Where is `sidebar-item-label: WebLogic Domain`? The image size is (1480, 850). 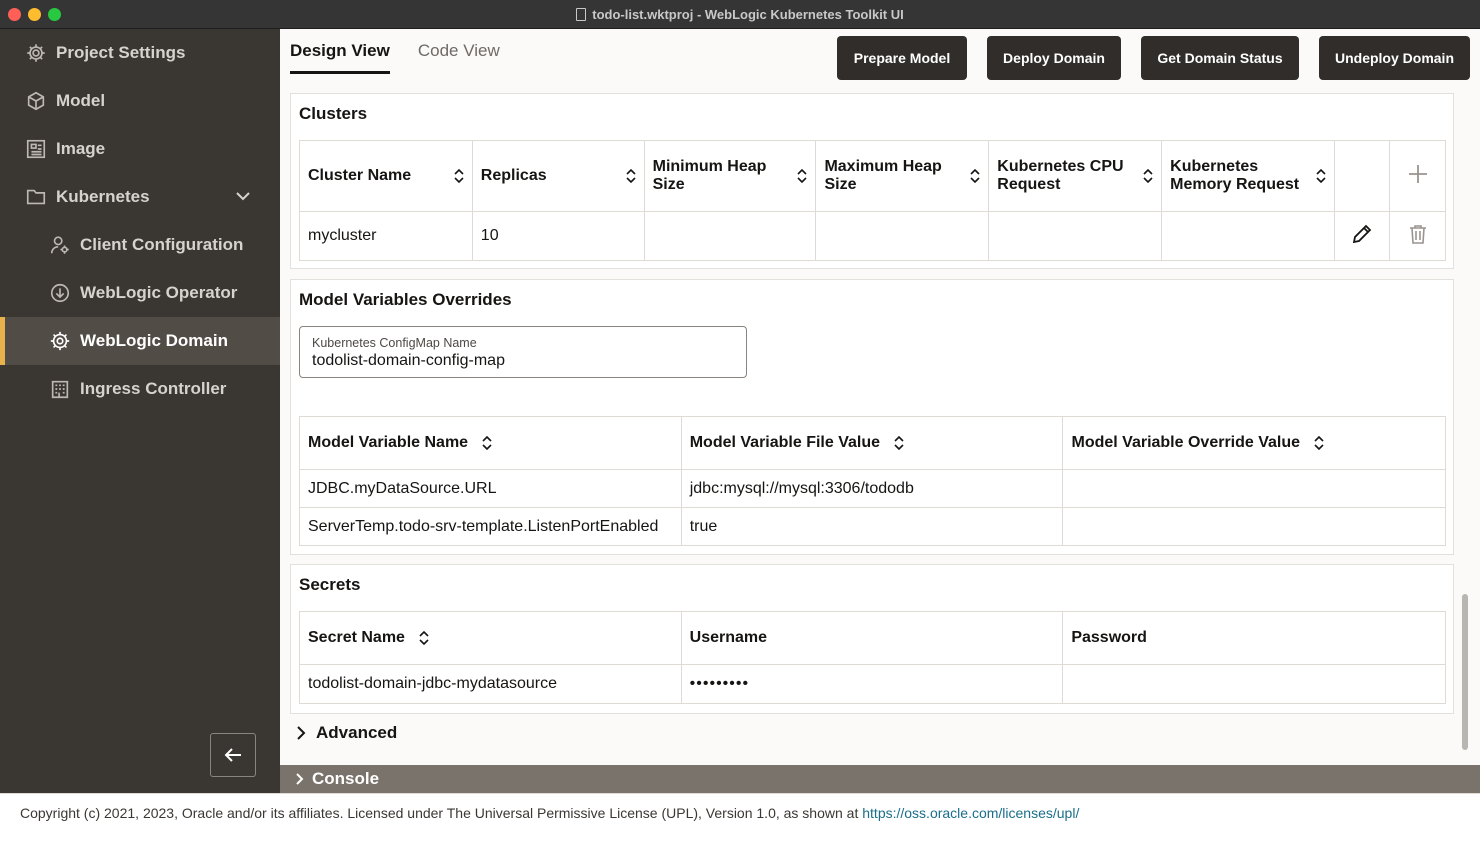
sidebar-item-label: WebLogic Domain is located at coordinates (154, 340).